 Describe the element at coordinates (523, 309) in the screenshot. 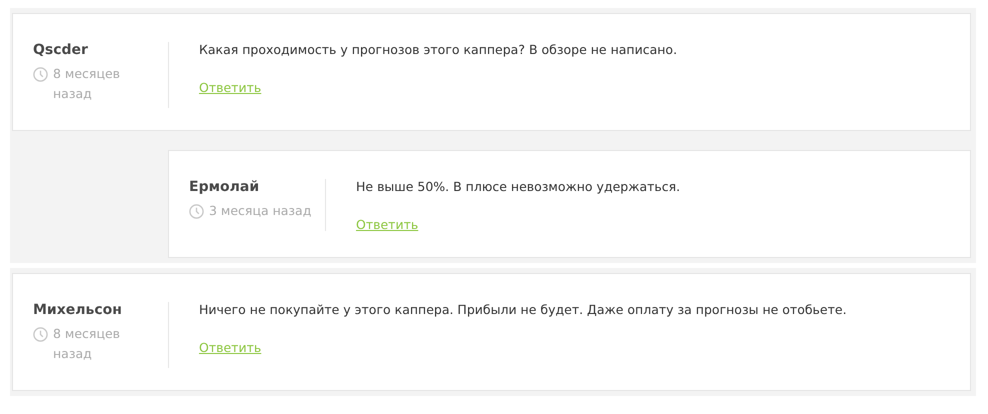

I see `comment-text: Ничего не покупайте у этого каппера. Прибыли не будет. Даже оплату за прогнозы не отобьете.` at that location.